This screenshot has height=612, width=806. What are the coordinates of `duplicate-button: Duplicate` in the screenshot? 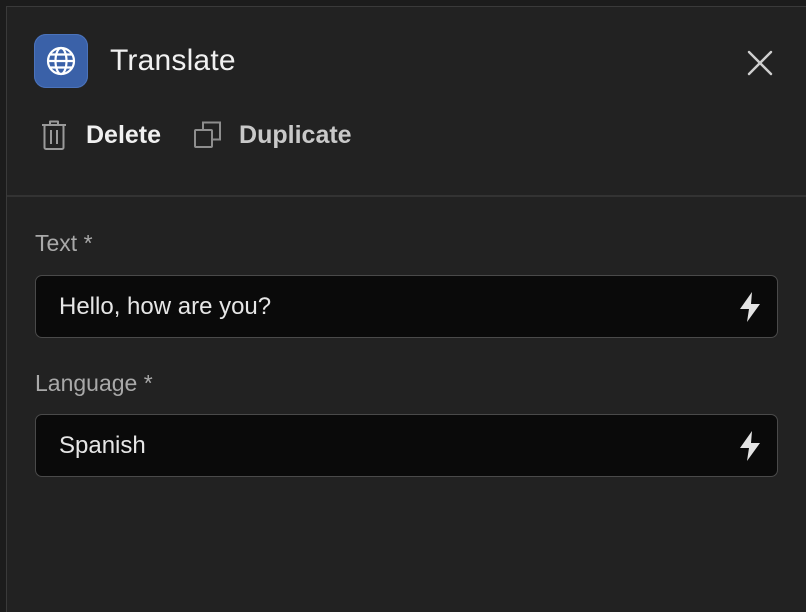 It's located at (272, 135).